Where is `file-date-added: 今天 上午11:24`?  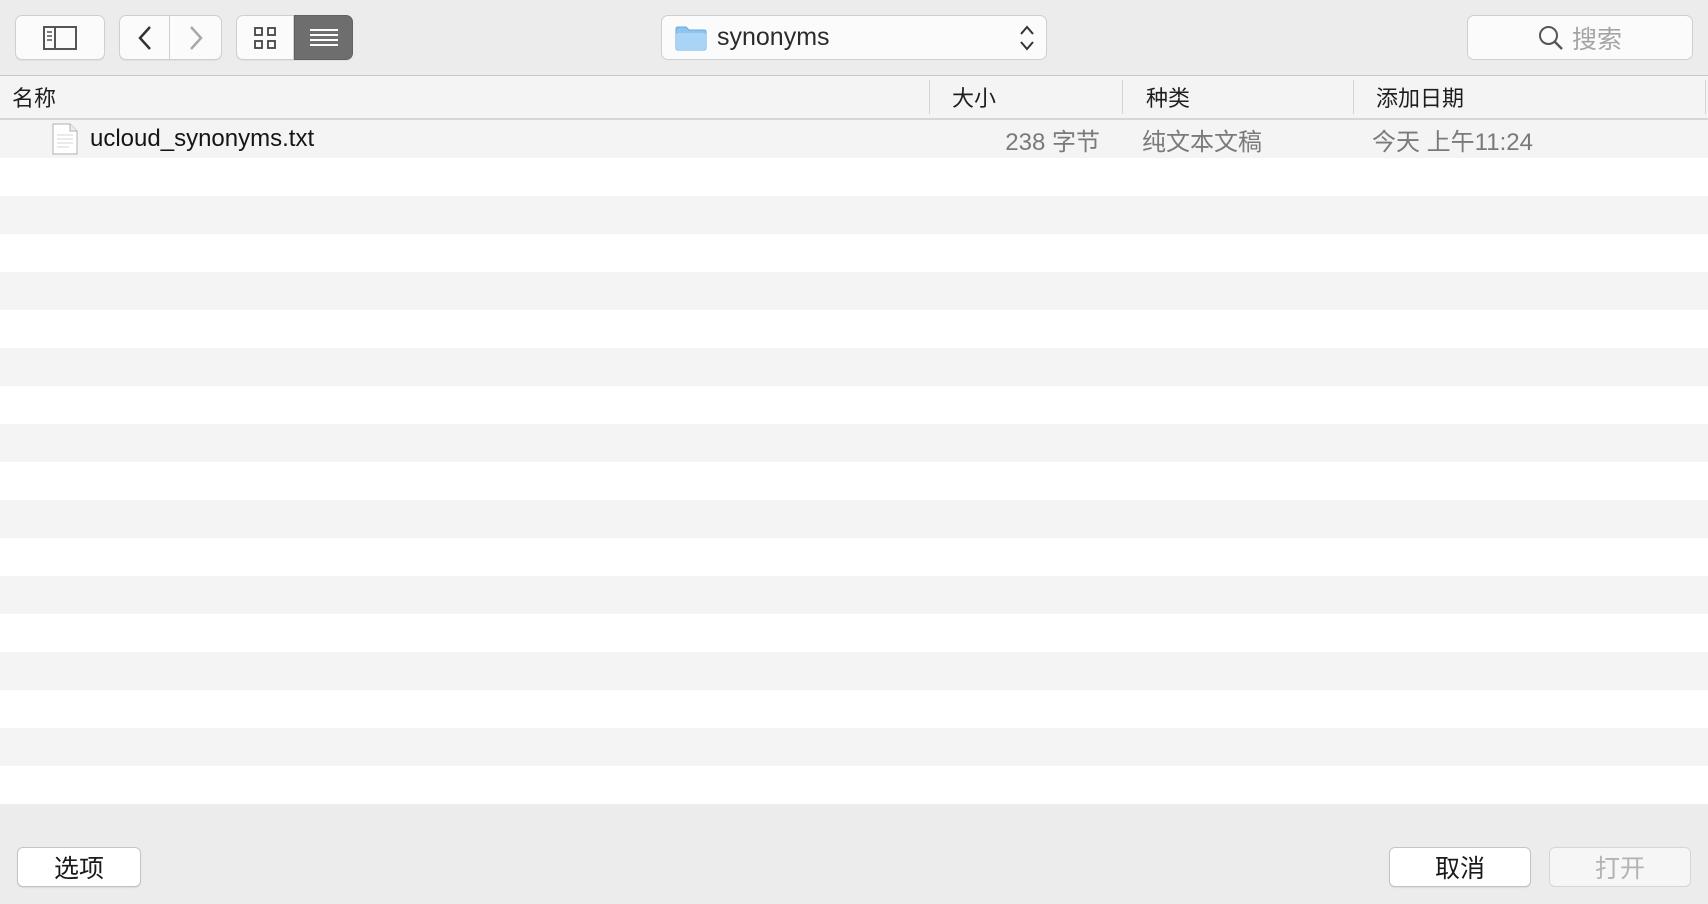 file-date-added: 今天 上午11:24 is located at coordinates (1452, 142).